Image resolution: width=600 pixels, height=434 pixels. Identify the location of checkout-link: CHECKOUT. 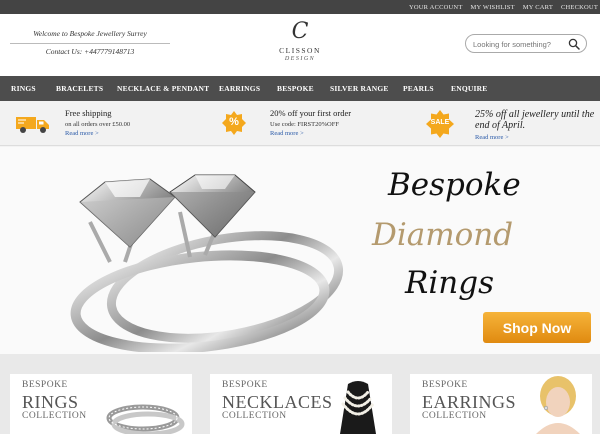
(579, 7).